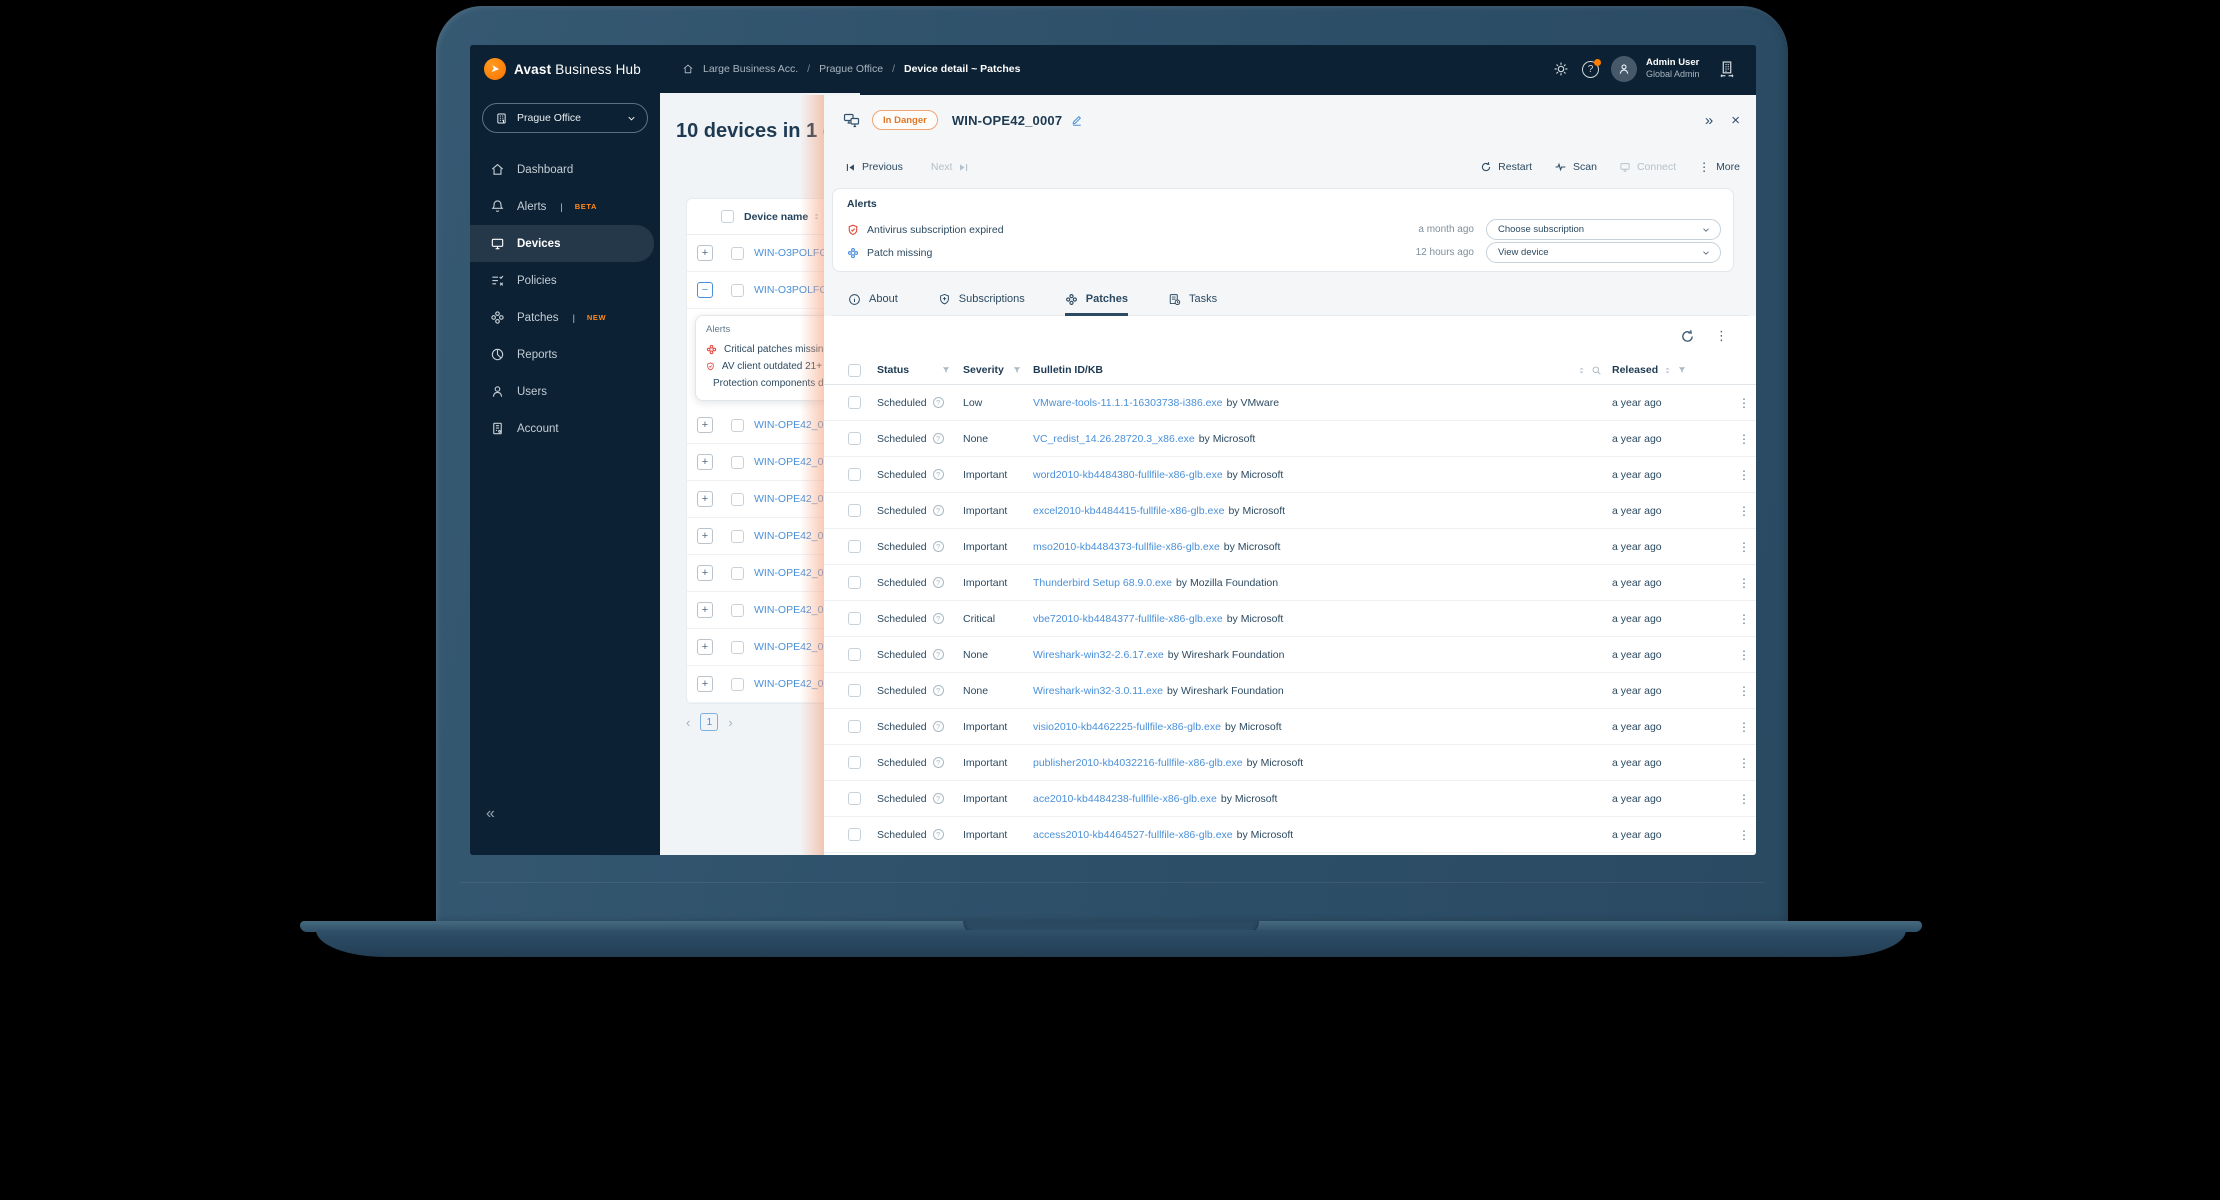 The height and width of the screenshot is (1200, 2220). Describe the element at coordinates (1575, 167) in the screenshot. I see `scan-button: Scan` at that location.